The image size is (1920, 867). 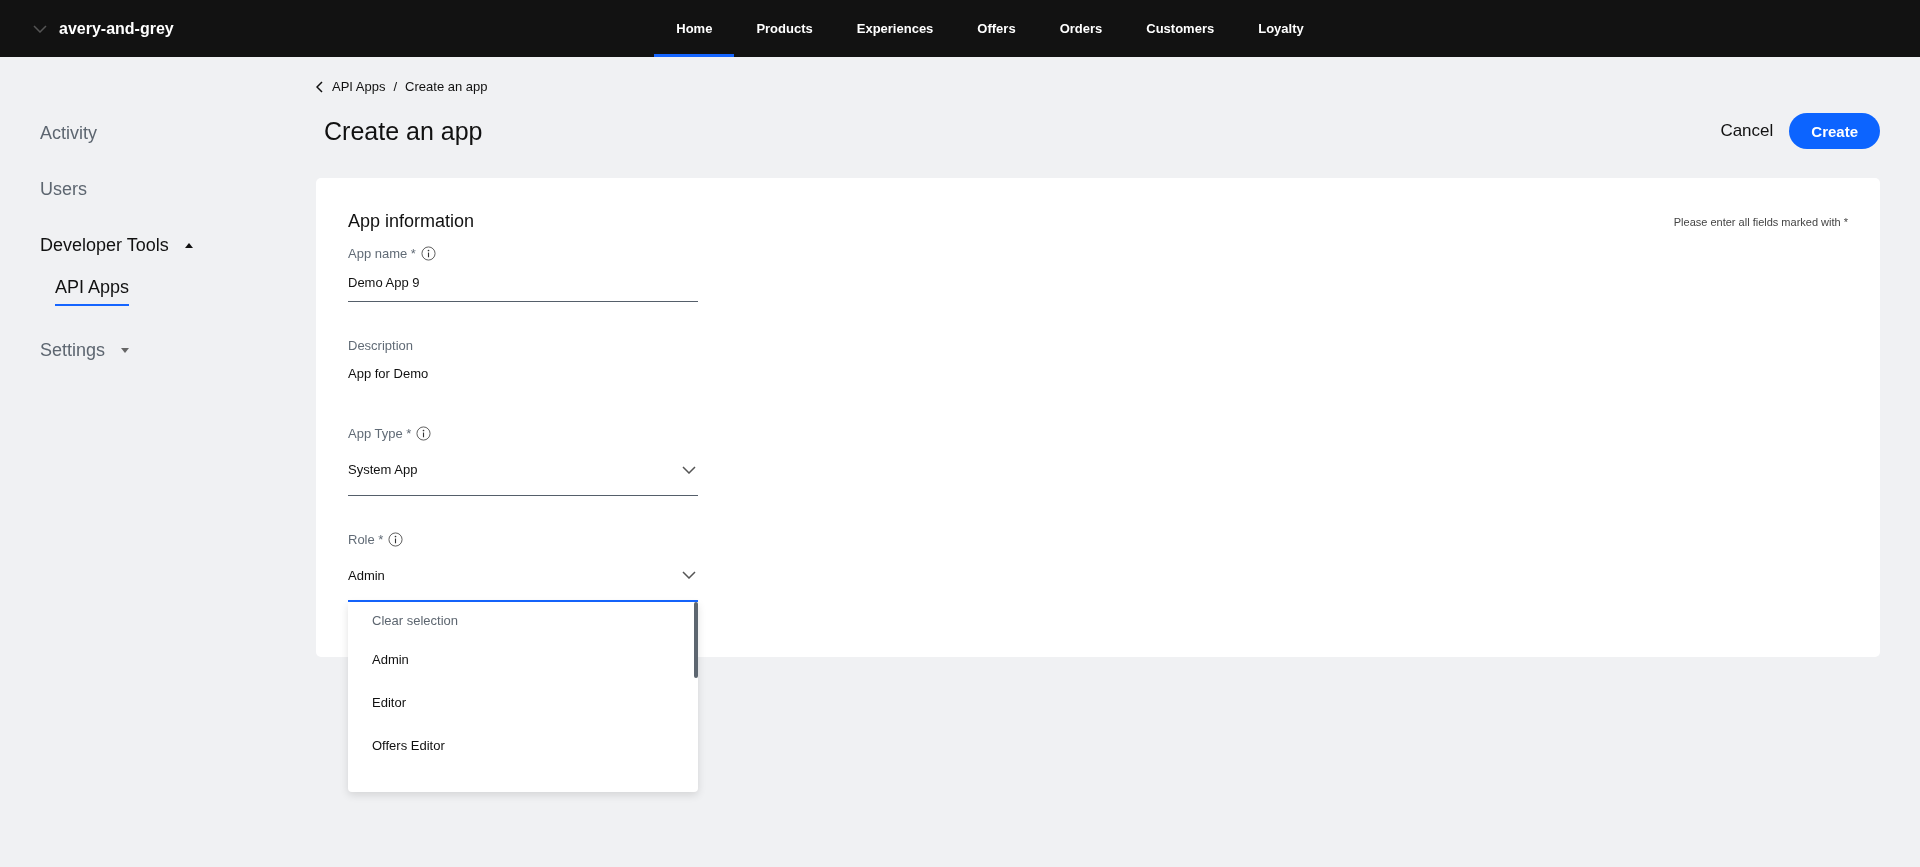 I want to click on nav-tab: Customers, so click(x=1180, y=28).